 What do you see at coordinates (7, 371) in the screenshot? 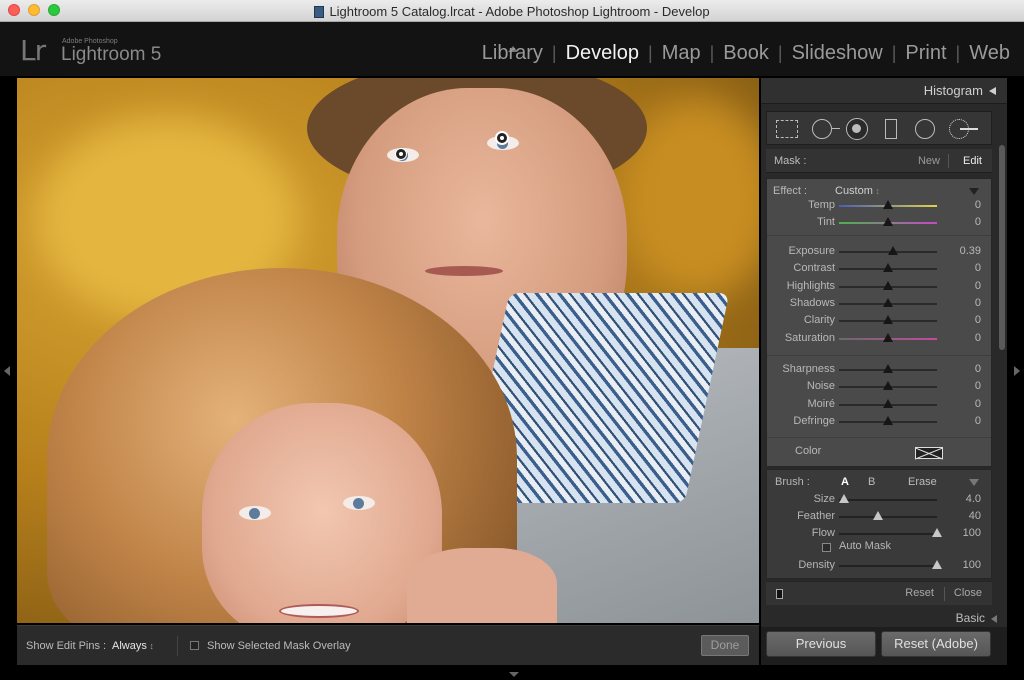
I see `left-panel-toggle-icon` at bounding box center [7, 371].